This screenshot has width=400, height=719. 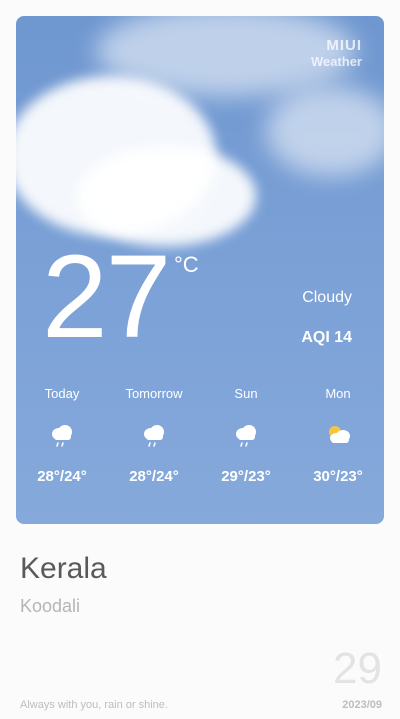 I want to click on partly-cloudy-icon, so click(x=338, y=437).